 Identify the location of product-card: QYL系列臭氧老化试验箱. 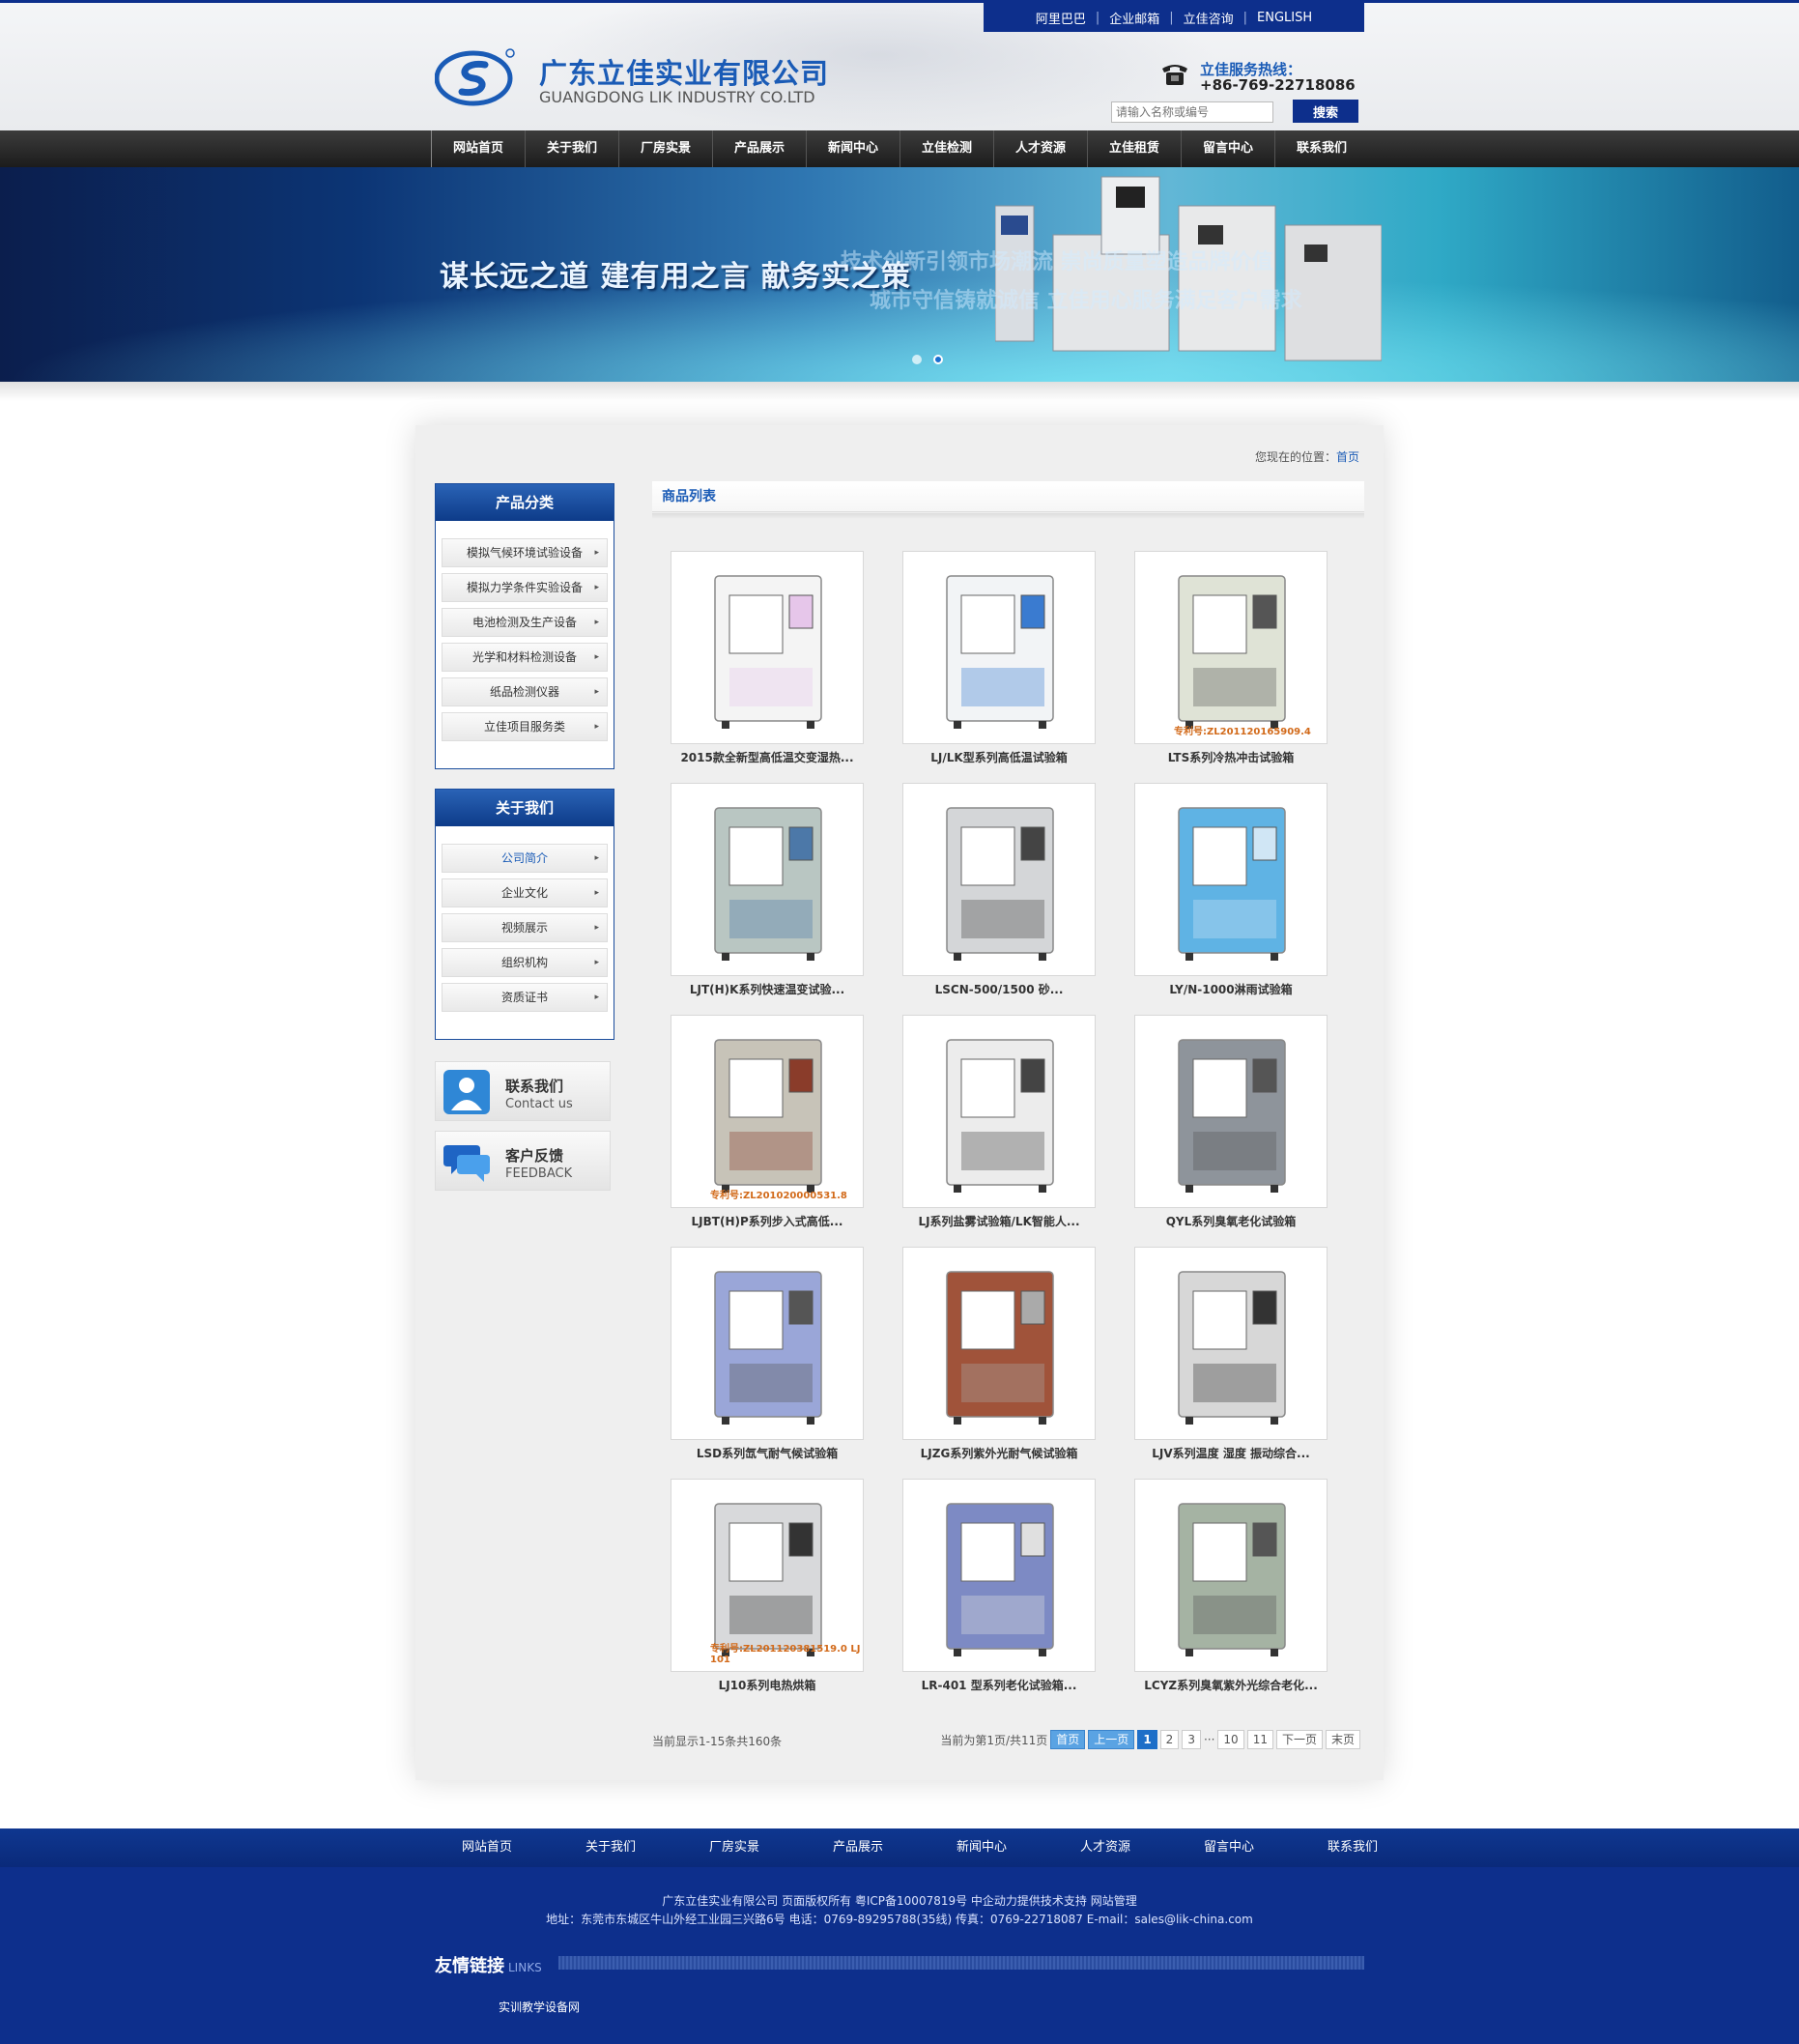
(1231, 1131).